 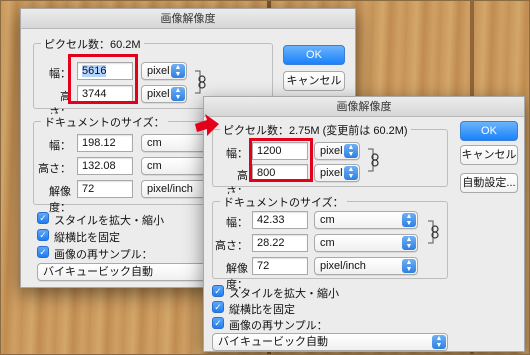 What do you see at coordinates (366, 266) in the screenshot?
I see `resolution-unit-select: pixel/inch ▲ ▼` at bounding box center [366, 266].